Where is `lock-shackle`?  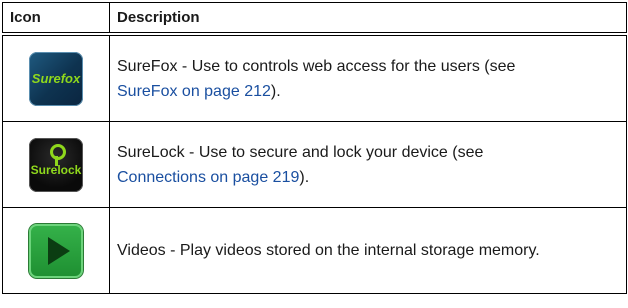
lock-shackle is located at coordinates (58, 151).